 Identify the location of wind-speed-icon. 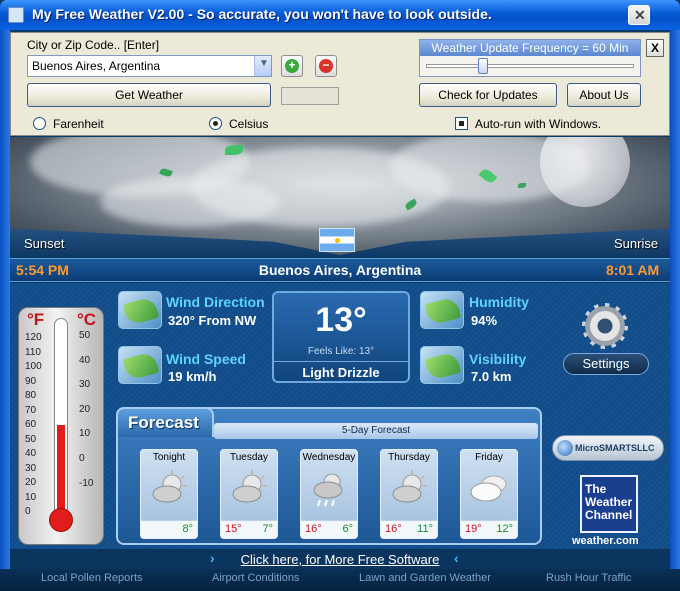
(140, 365).